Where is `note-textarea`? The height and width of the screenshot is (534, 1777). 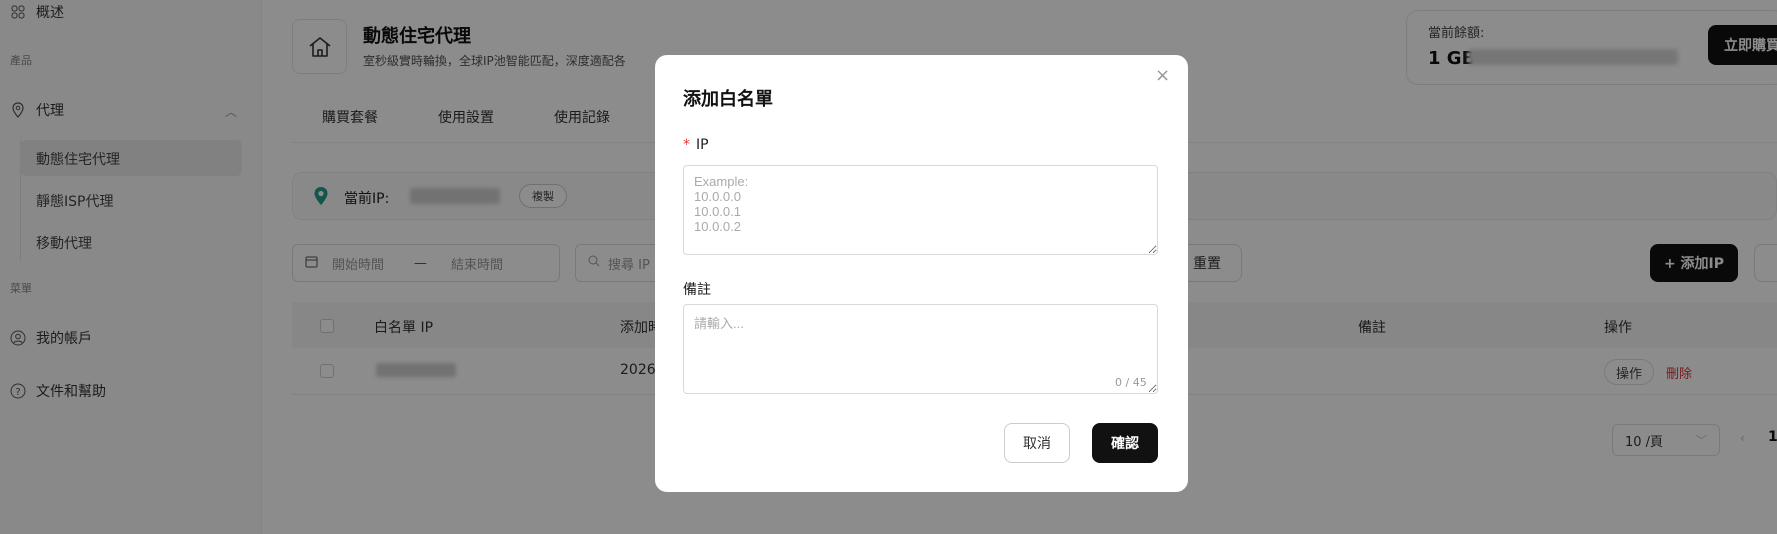 note-textarea is located at coordinates (920, 349).